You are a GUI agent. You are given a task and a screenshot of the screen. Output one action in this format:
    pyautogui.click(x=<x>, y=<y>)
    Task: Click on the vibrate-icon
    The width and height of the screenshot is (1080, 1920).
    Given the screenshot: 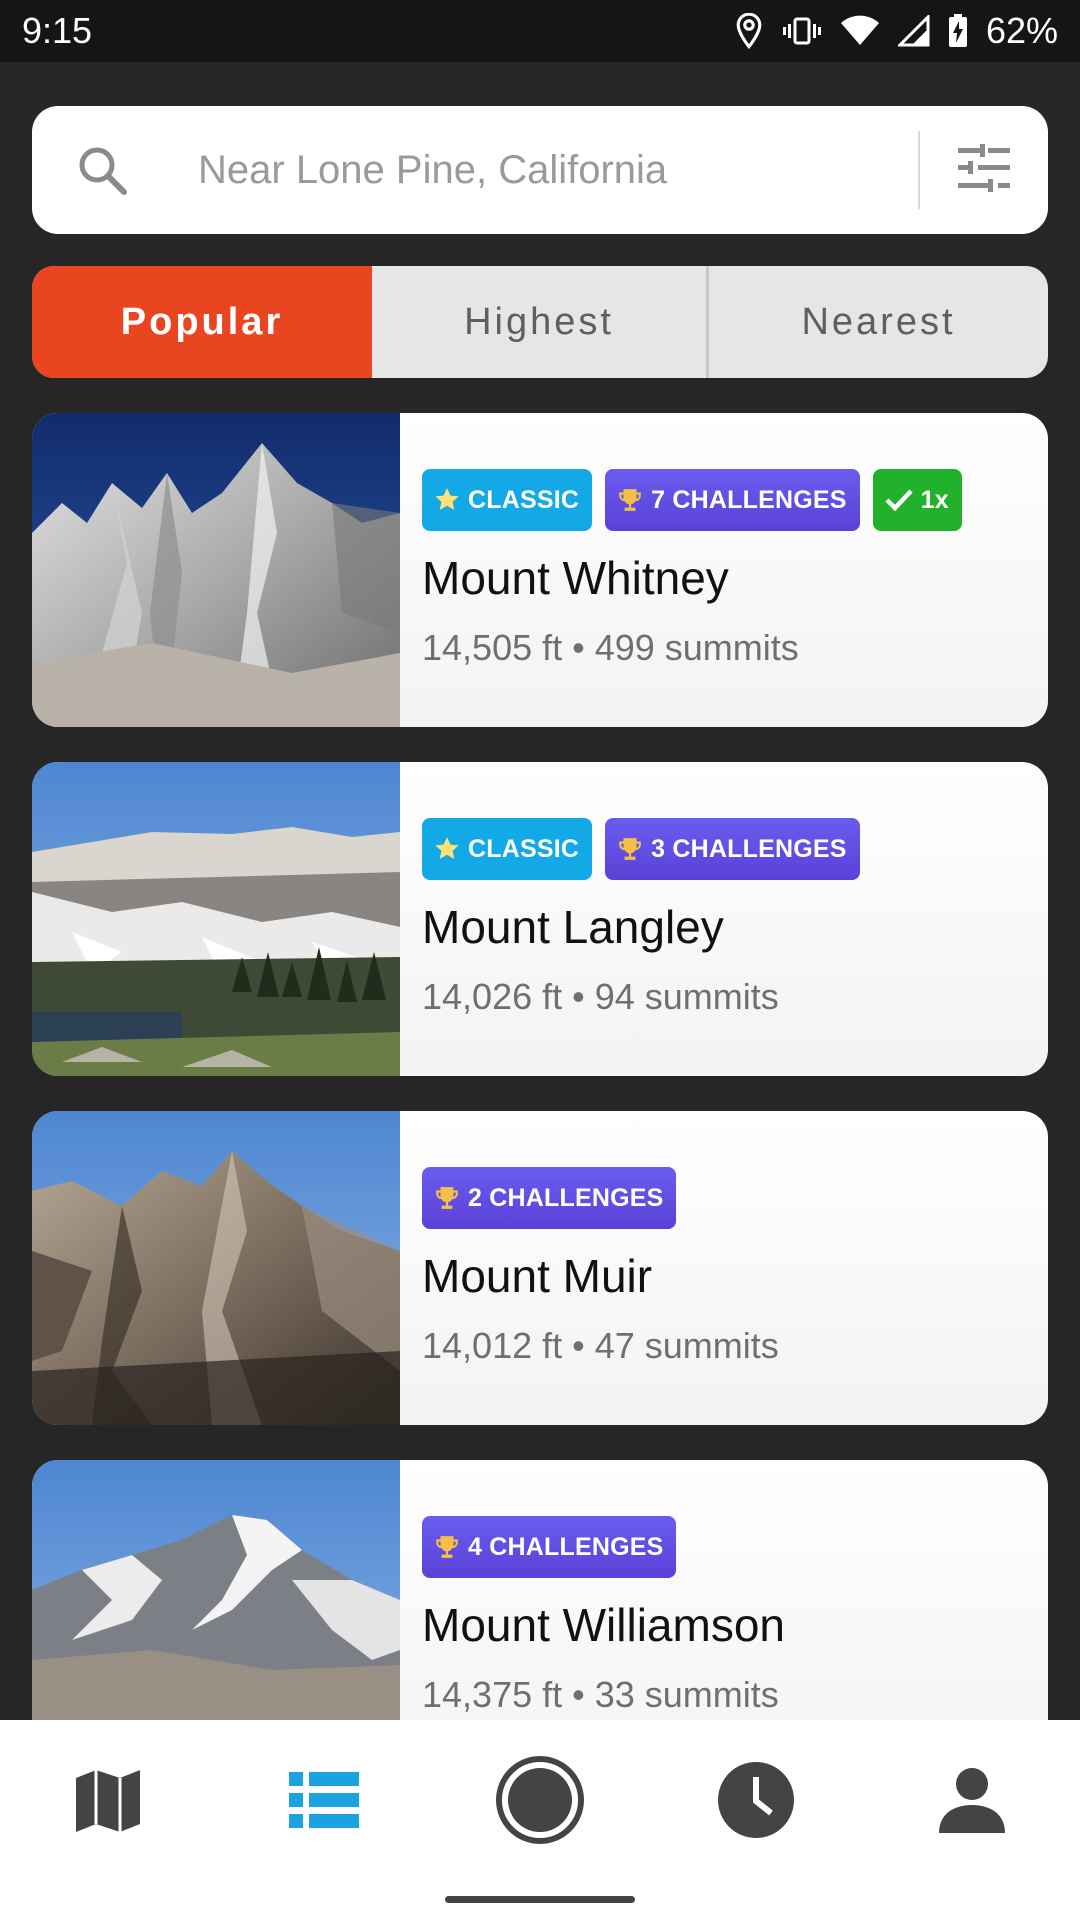 What is the action you would take?
    pyautogui.click(x=802, y=31)
    